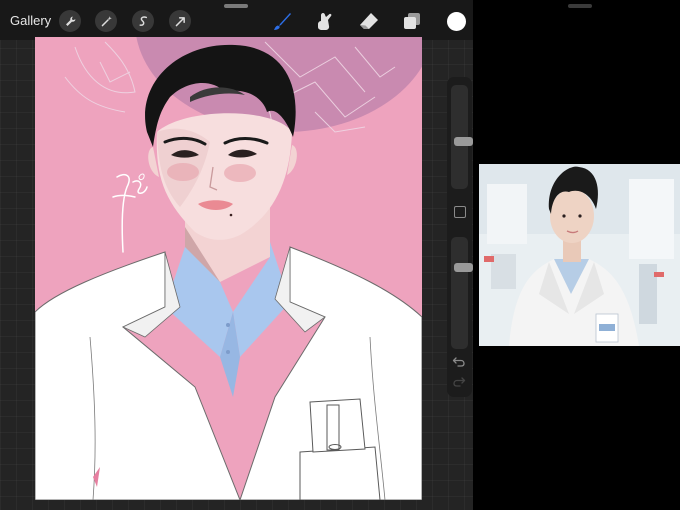 The height and width of the screenshot is (510, 680). I want to click on wrench-icon, so click(70, 21).